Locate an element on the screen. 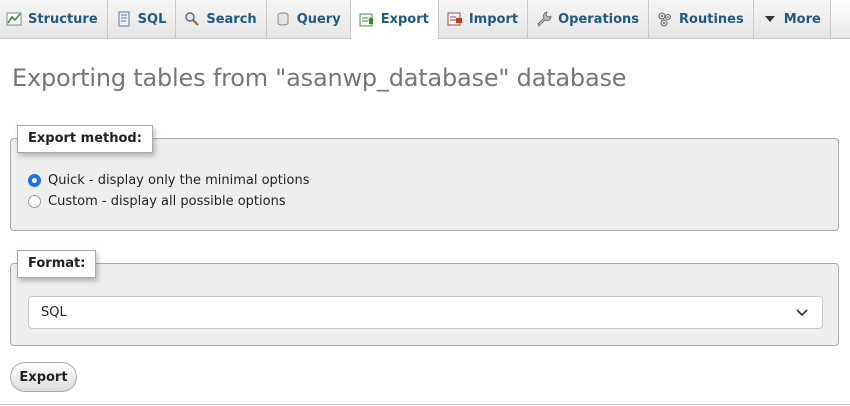 The height and width of the screenshot is (406, 850). tab-routines: Routines is located at coordinates (701, 19).